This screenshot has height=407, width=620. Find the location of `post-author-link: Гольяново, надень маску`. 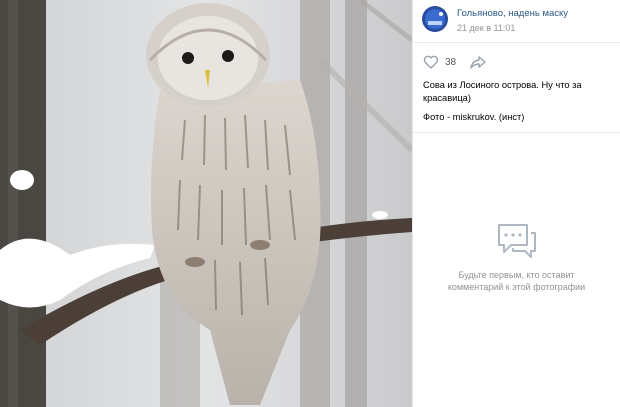

post-author-link: Гольяново, надень маску is located at coordinates (512, 14).